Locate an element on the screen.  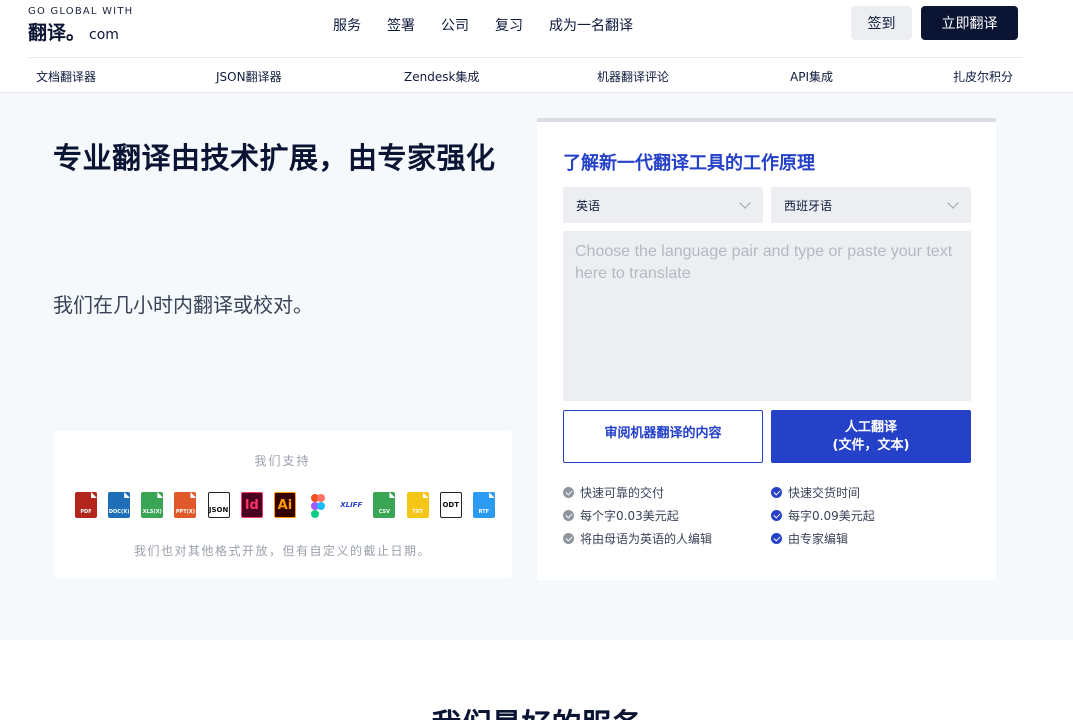
subnav-zapier: 扎皮尔积分 is located at coordinates (983, 76).